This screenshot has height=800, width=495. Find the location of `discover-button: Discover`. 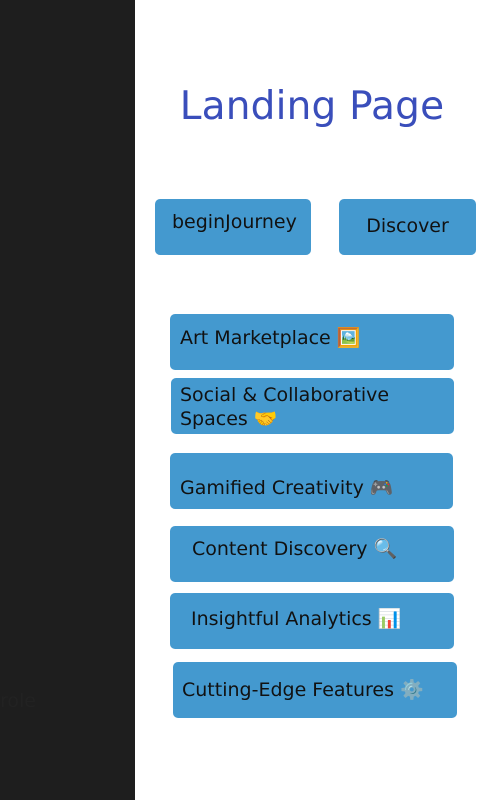

discover-button: Discover is located at coordinates (407, 227).